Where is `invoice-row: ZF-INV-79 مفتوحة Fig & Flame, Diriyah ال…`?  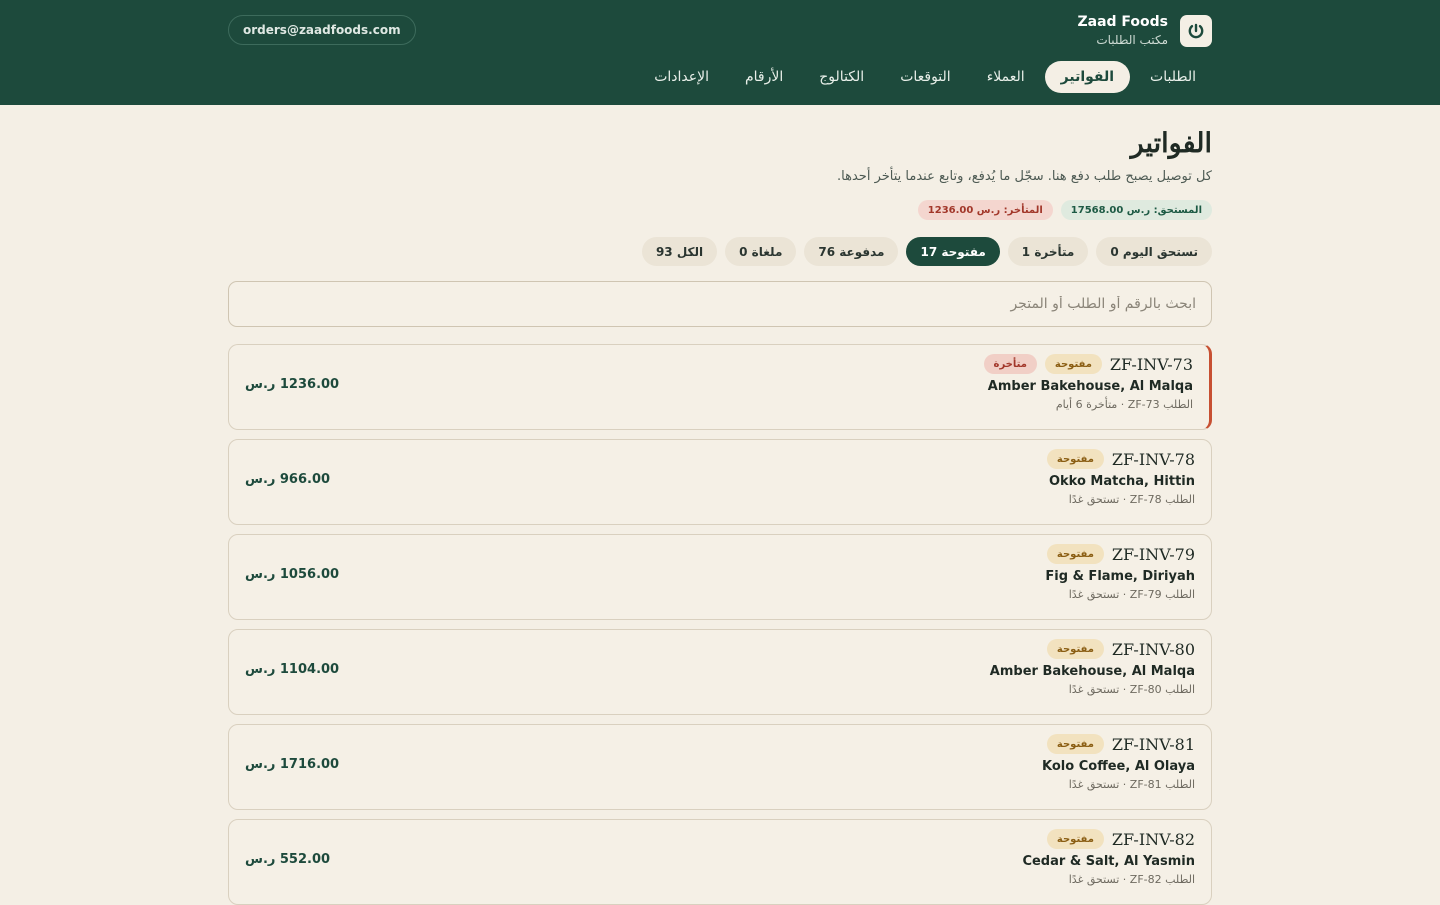
invoice-row: ZF-INV-79 مفتوحة Fig & Flame, Diriyah ال… is located at coordinates (720, 577).